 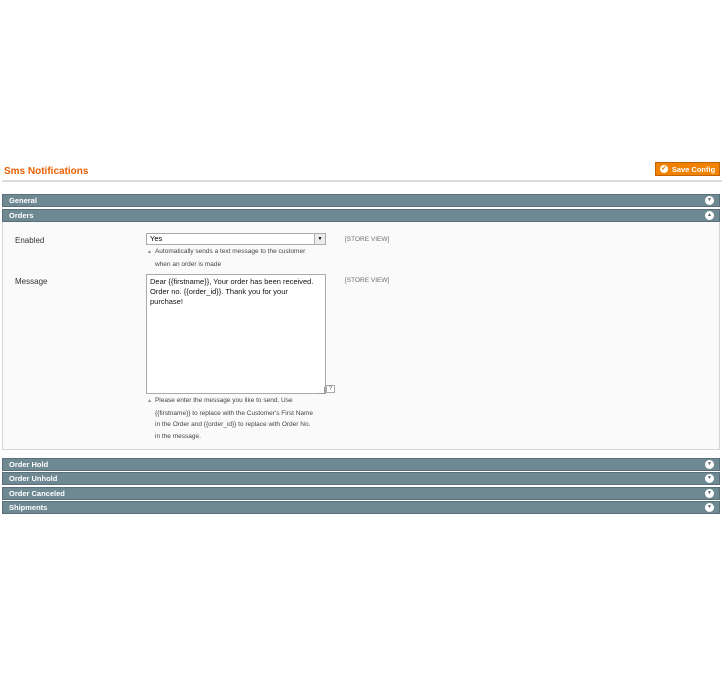 What do you see at coordinates (321, 390) in the screenshot?
I see `resize-grip-icon` at bounding box center [321, 390].